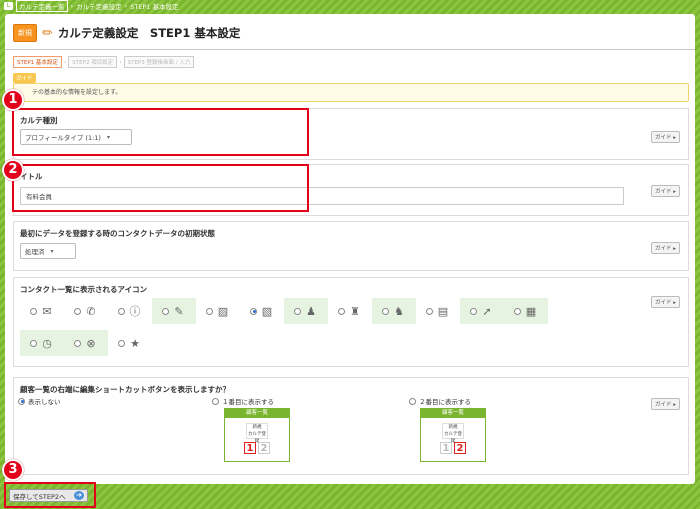 The width and height of the screenshot is (700, 509). I want to click on person-badge-icon: ♜, so click(355, 311).